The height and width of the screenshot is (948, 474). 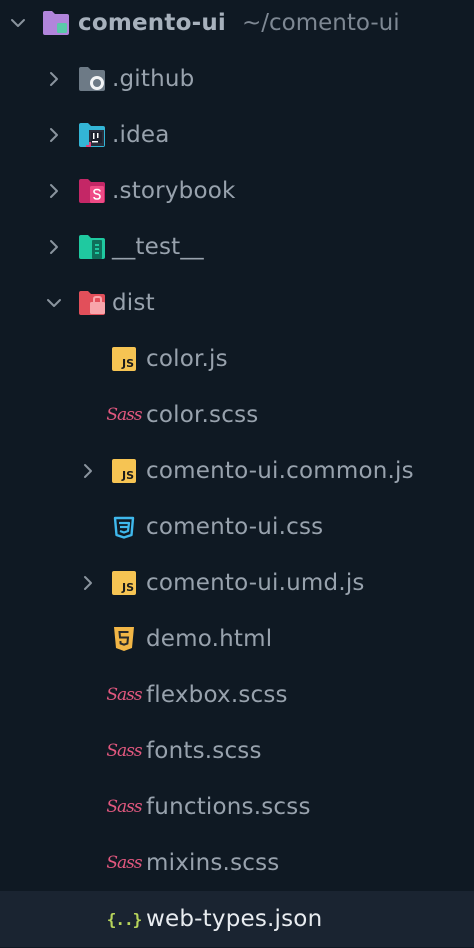 What do you see at coordinates (237, 303) in the screenshot?
I see `tree-item-dist: dist` at bounding box center [237, 303].